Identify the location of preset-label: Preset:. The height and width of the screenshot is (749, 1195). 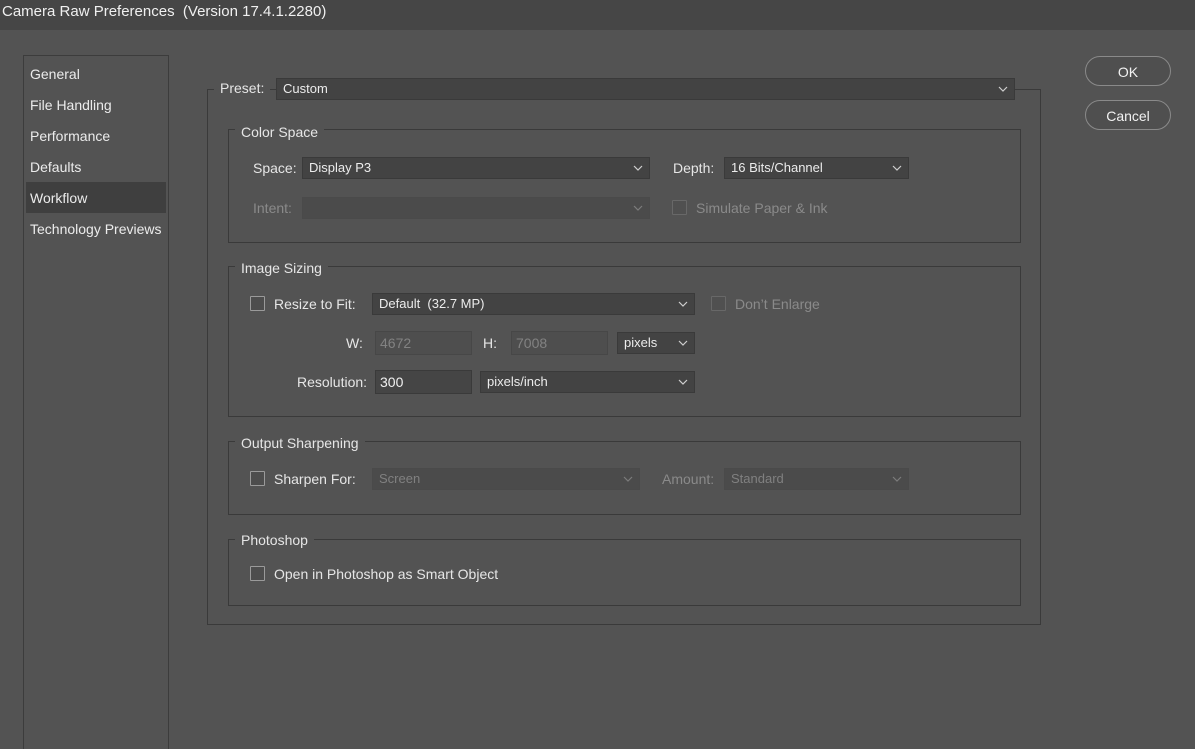
(242, 88).